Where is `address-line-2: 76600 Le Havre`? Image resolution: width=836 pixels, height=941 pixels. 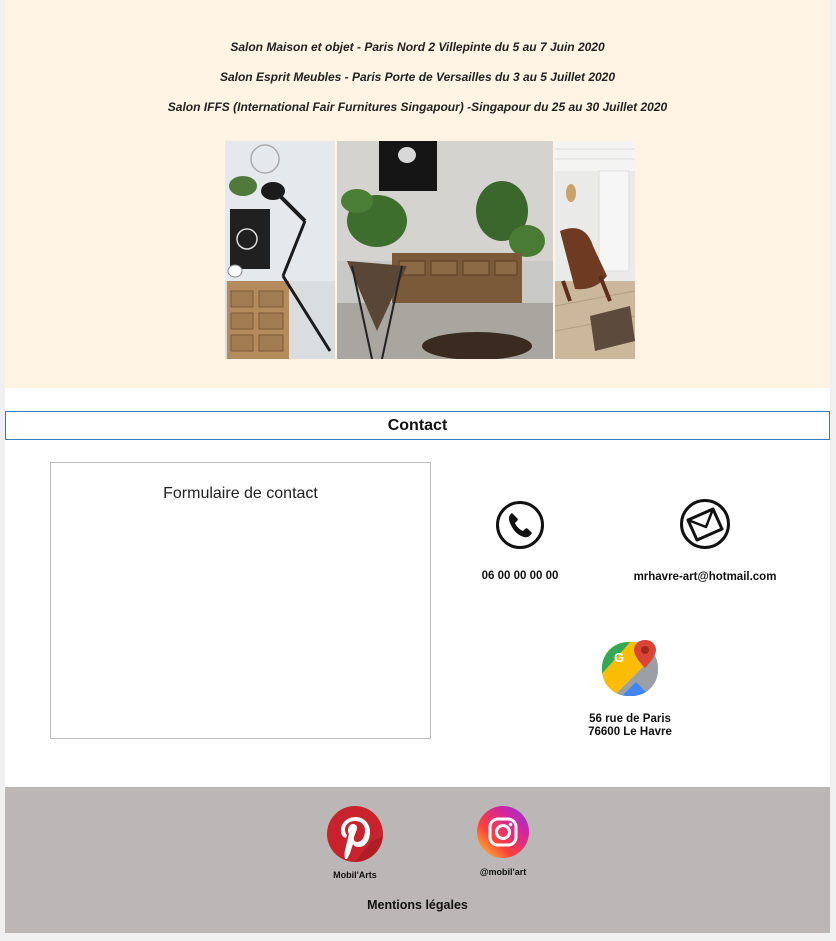
address-line-2: 76600 Le Havre is located at coordinates (630, 732).